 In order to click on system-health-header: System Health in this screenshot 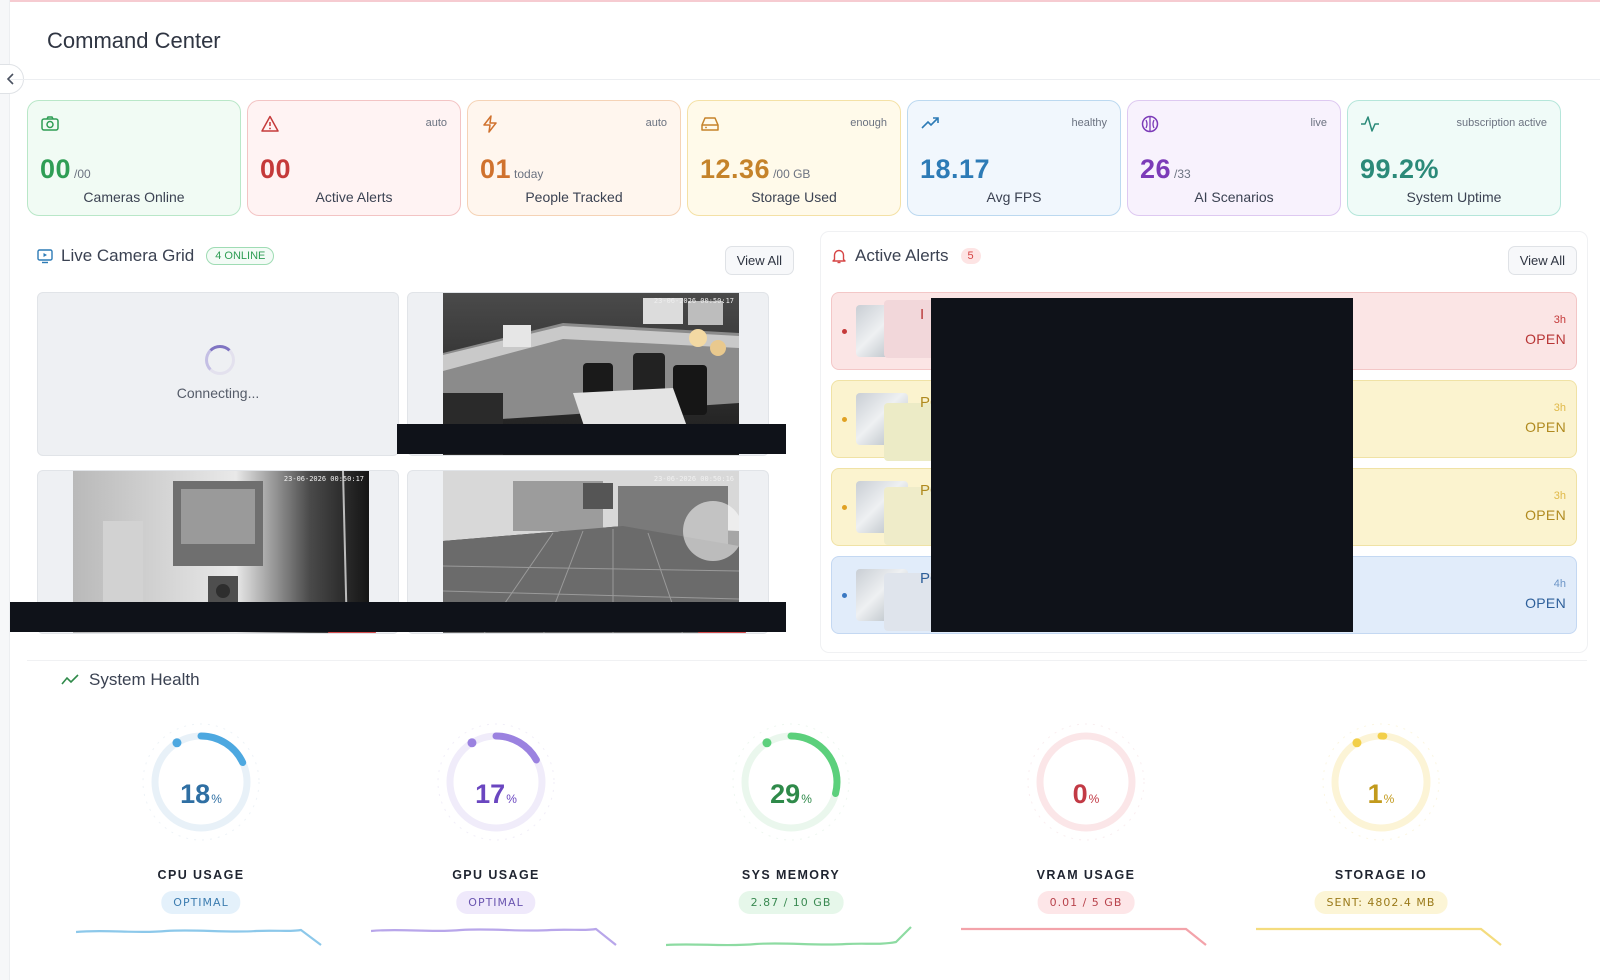, I will do `click(130, 680)`.